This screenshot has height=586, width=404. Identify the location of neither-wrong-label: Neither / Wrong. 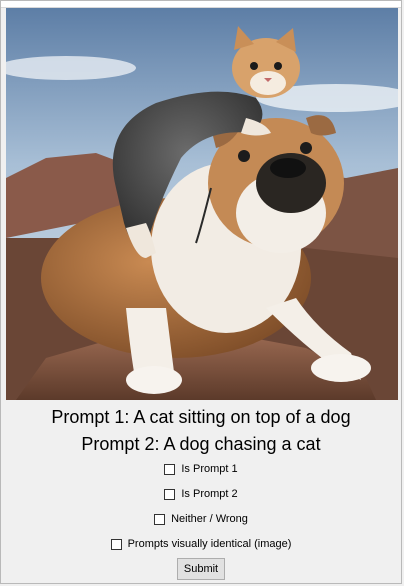
(209, 519).